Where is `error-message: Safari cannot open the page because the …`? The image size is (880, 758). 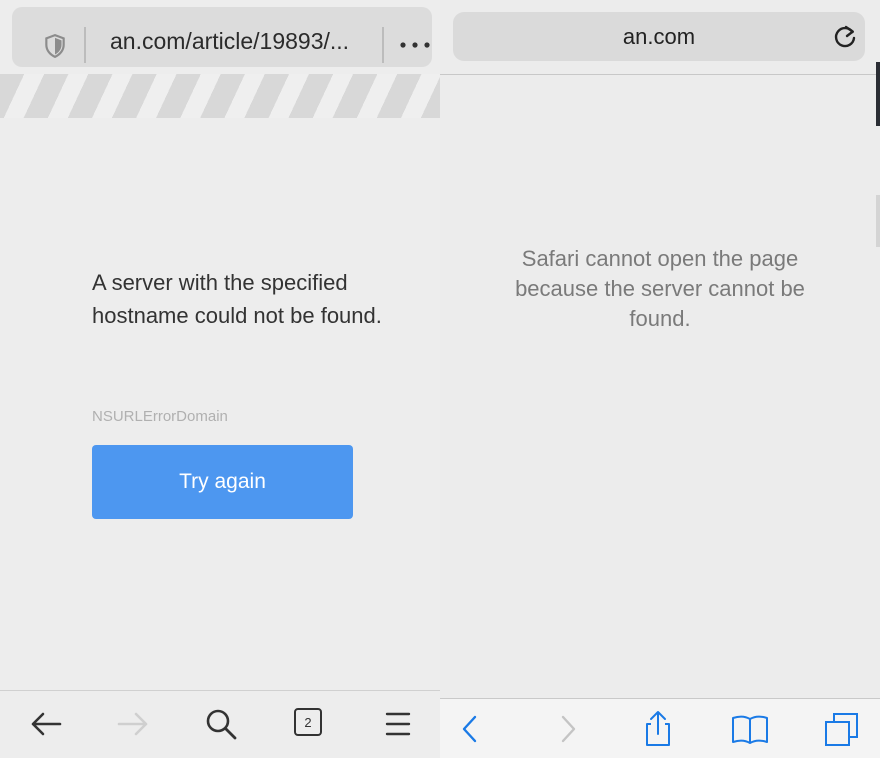
error-message: Safari cannot open the page because the … is located at coordinates (660, 288).